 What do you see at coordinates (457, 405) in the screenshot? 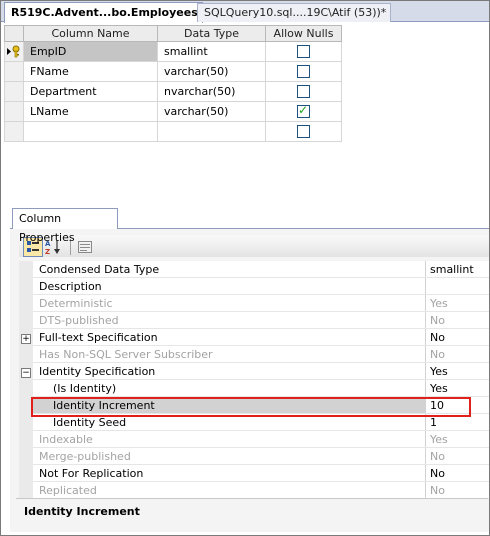
I see `identity-increment-input: 10` at bounding box center [457, 405].